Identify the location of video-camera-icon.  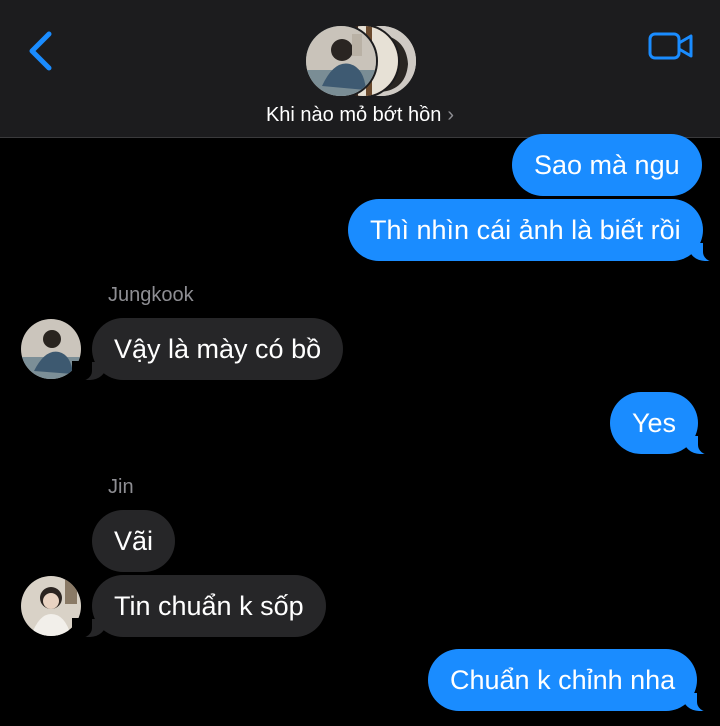
(670, 46).